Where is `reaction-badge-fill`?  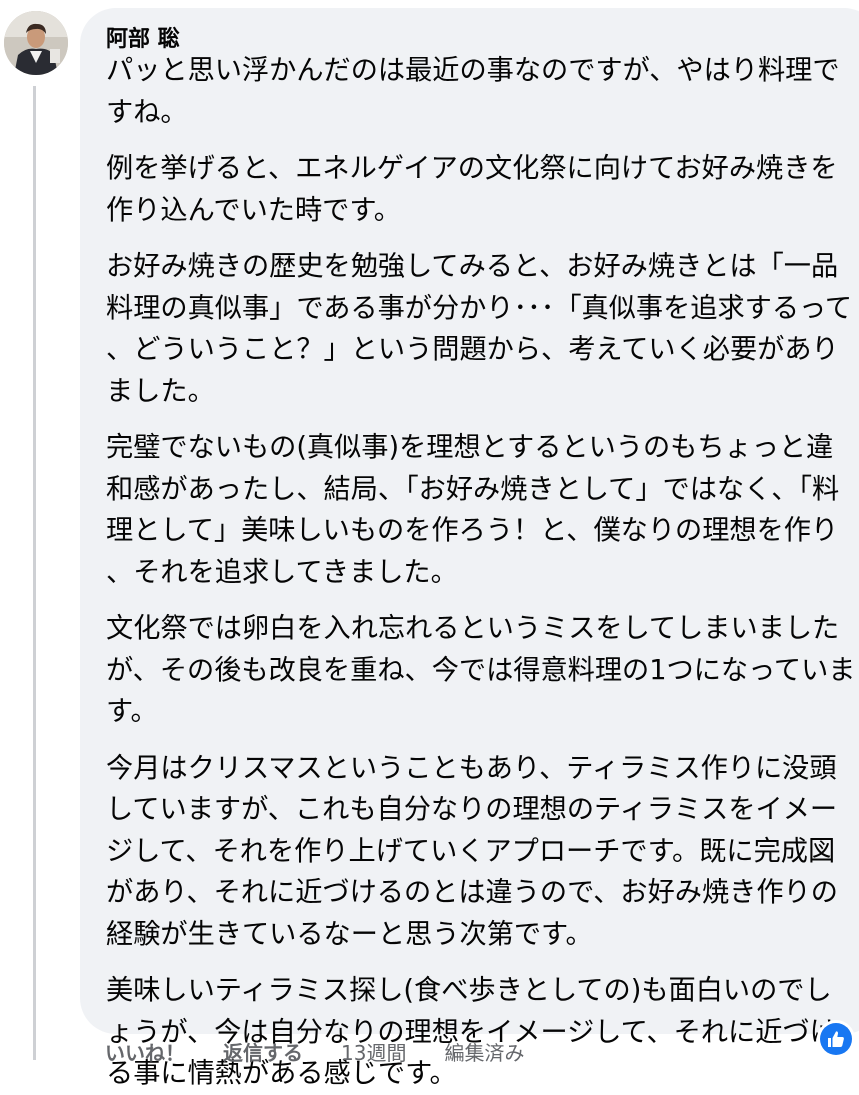
reaction-badge-fill is located at coordinates (836, 1039).